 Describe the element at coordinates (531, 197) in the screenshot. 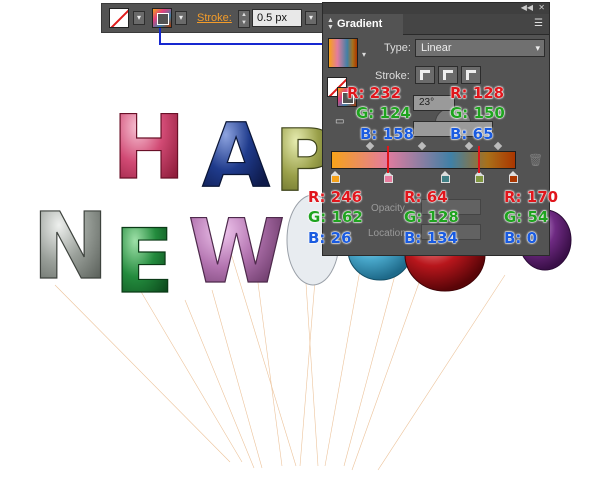

I see `annotation-stop5-r: R: 170` at that location.